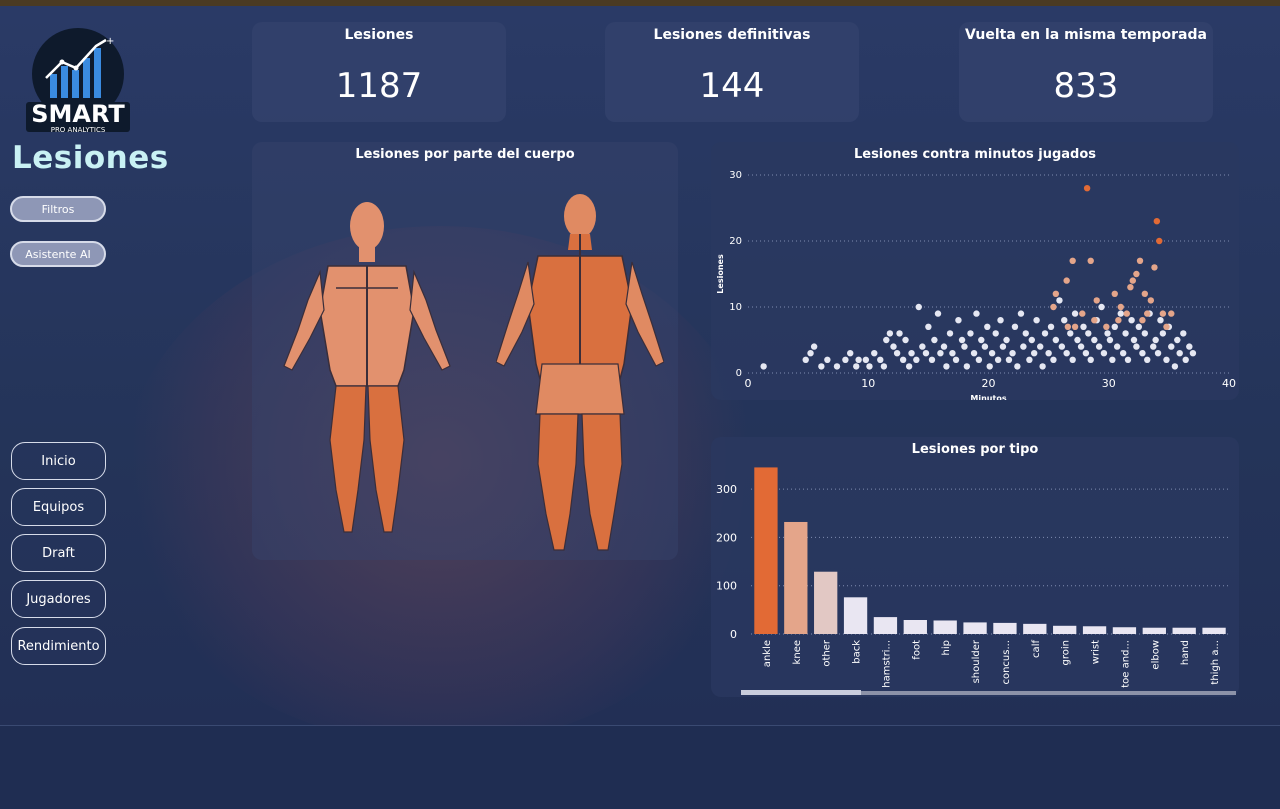  I want to click on body-front-figure, so click(367, 370).